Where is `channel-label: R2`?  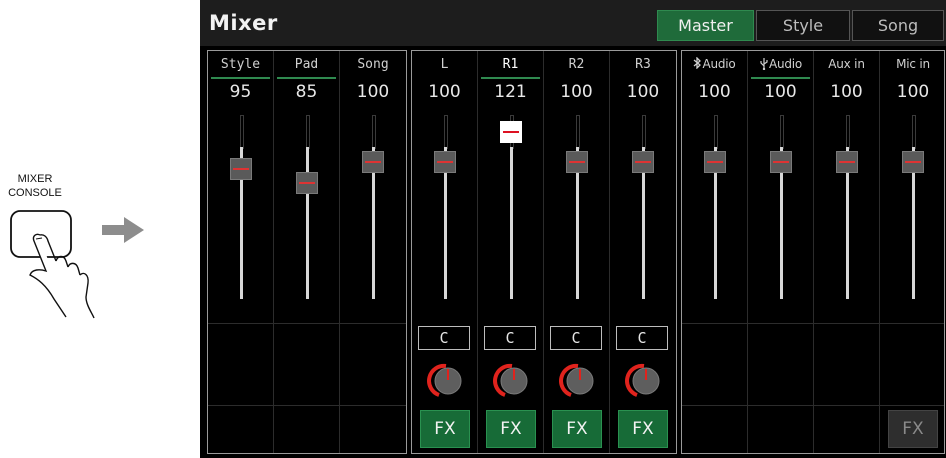 channel-label: R2 is located at coordinates (576, 64).